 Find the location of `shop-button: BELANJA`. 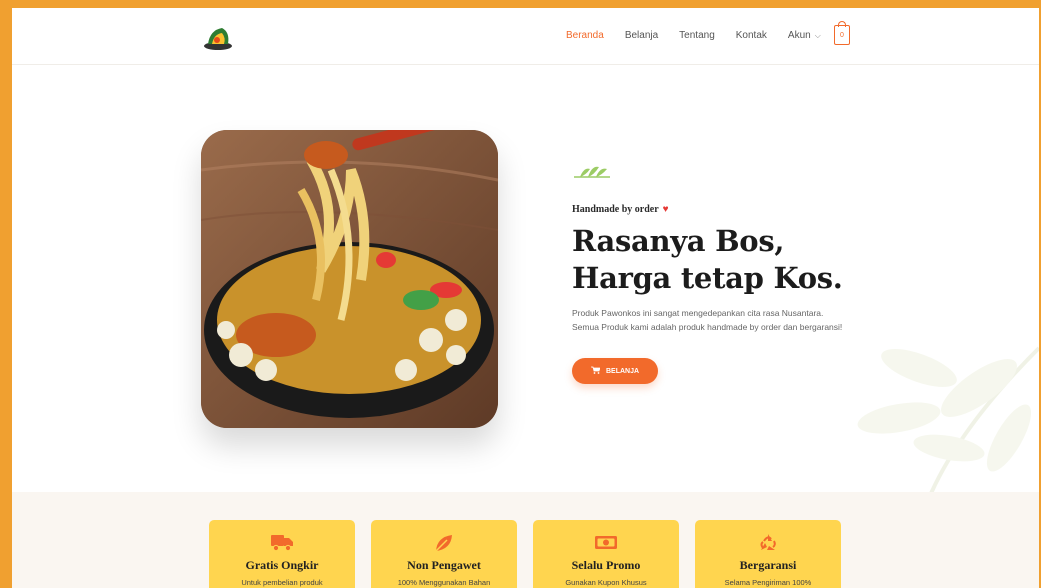

shop-button: BELANJA is located at coordinates (615, 371).